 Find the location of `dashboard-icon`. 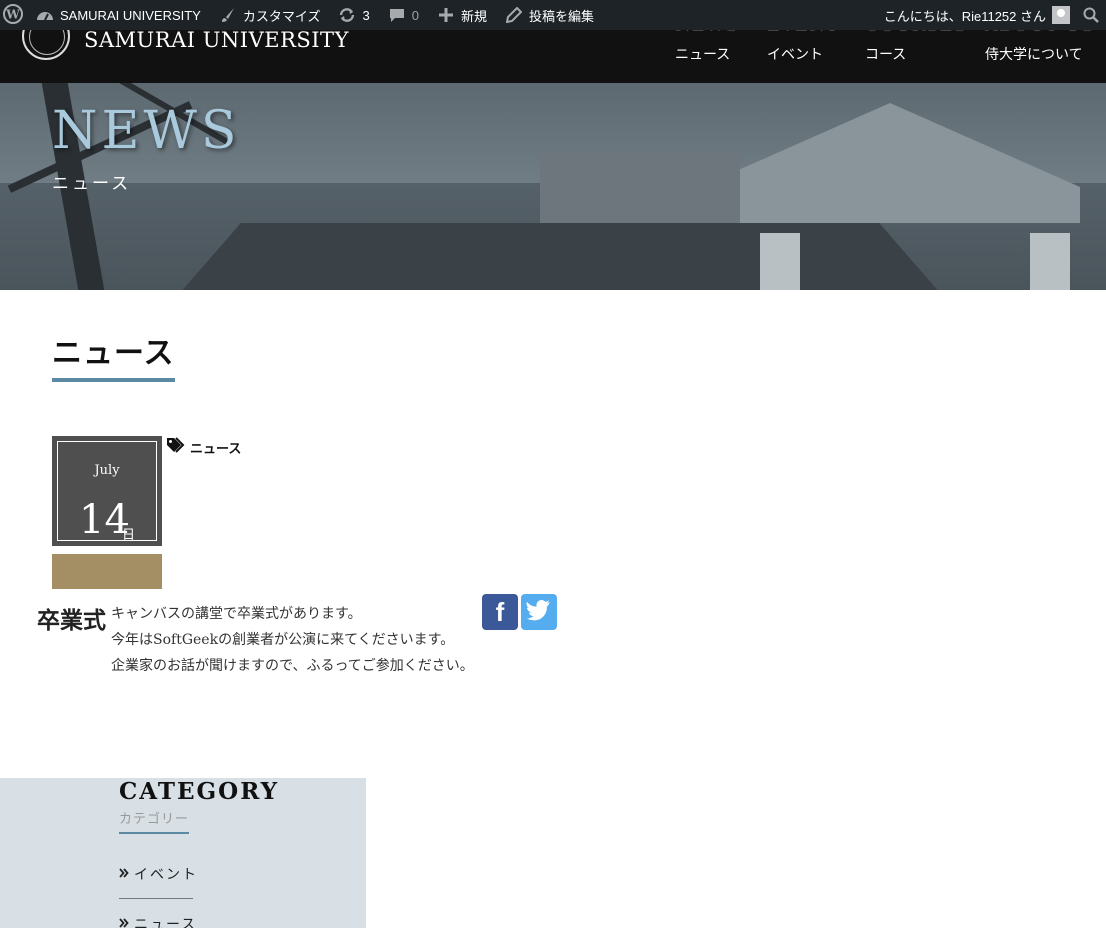

dashboard-icon is located at coordinates (45, 15).